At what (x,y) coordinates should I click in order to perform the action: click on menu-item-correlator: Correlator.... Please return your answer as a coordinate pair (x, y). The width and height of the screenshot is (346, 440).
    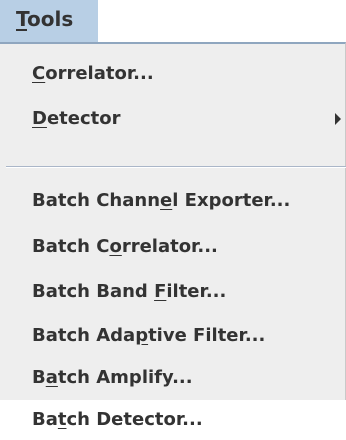
    Looking at the image, I should click on (172, 74).